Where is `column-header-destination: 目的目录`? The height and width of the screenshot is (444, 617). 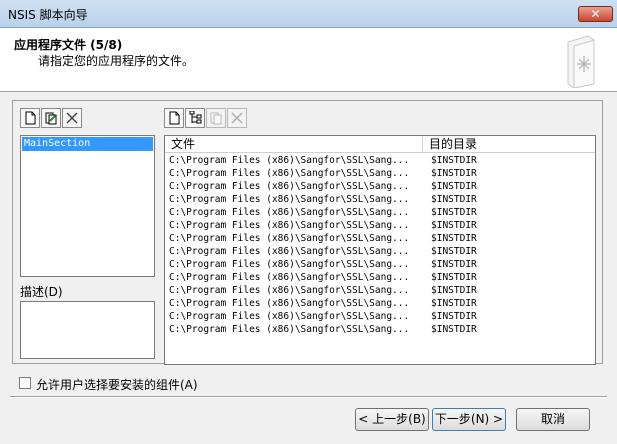 column-header-destination: 目的目录 is located at coordinates (509, 144).